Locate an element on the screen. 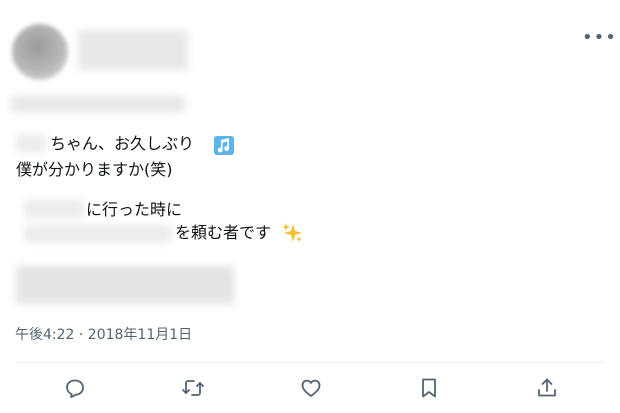 Image resolution: width=620 pixels, height=413 pixels. retweet-icon is located at coordinates (193, 388).